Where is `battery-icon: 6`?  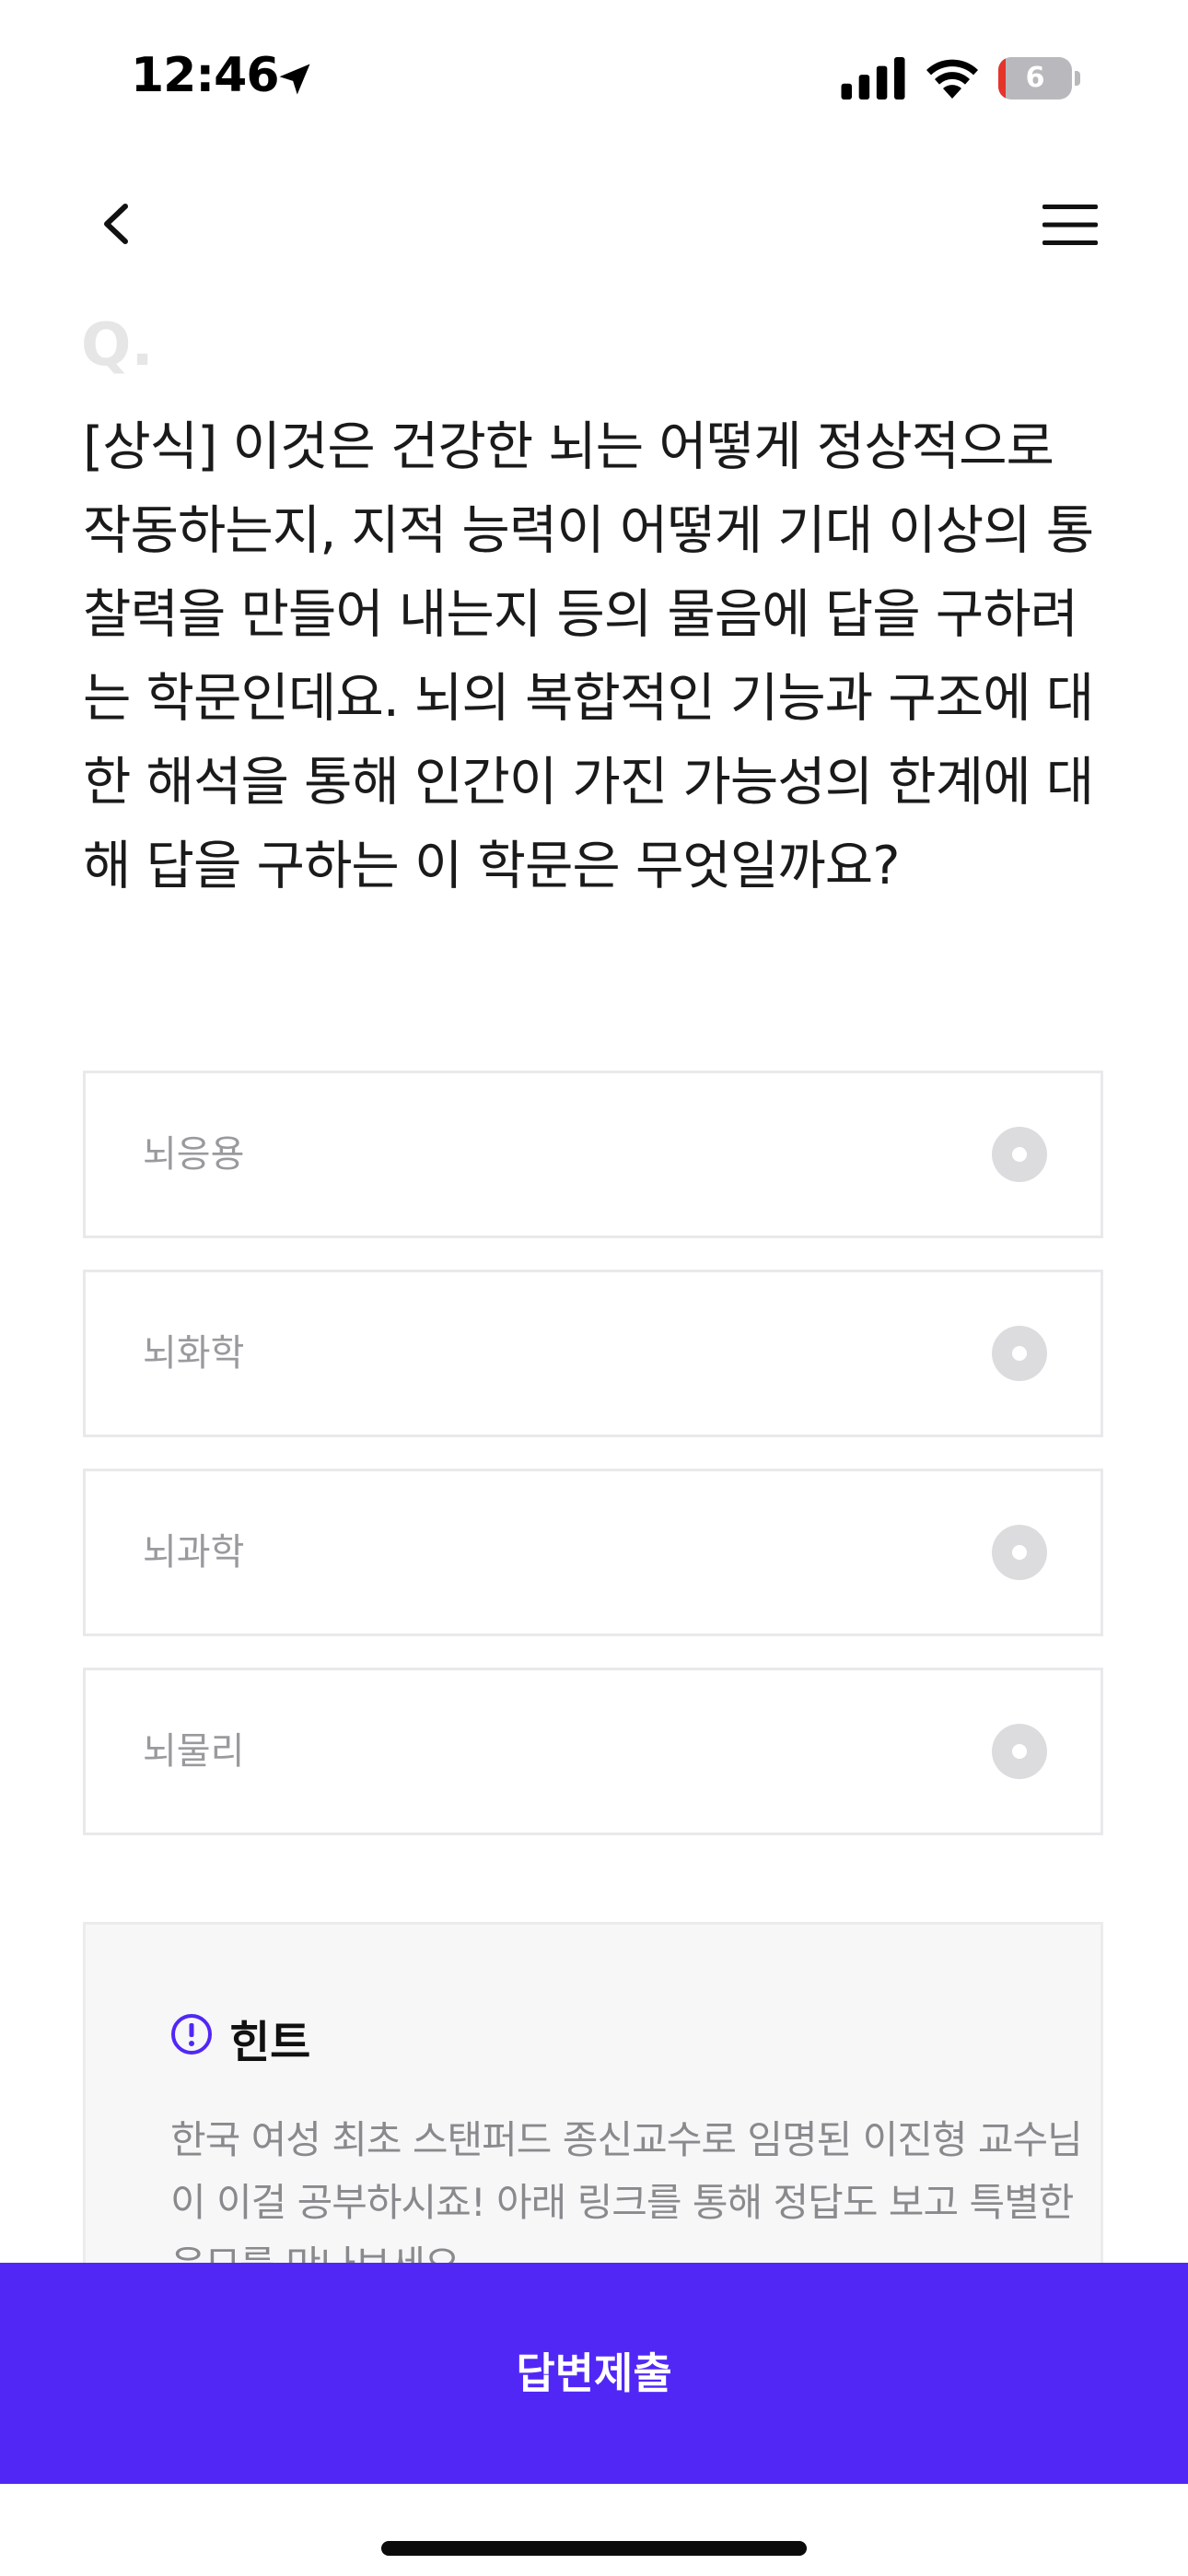 battery-icon: 6 is located at coordinates (1039, 78).